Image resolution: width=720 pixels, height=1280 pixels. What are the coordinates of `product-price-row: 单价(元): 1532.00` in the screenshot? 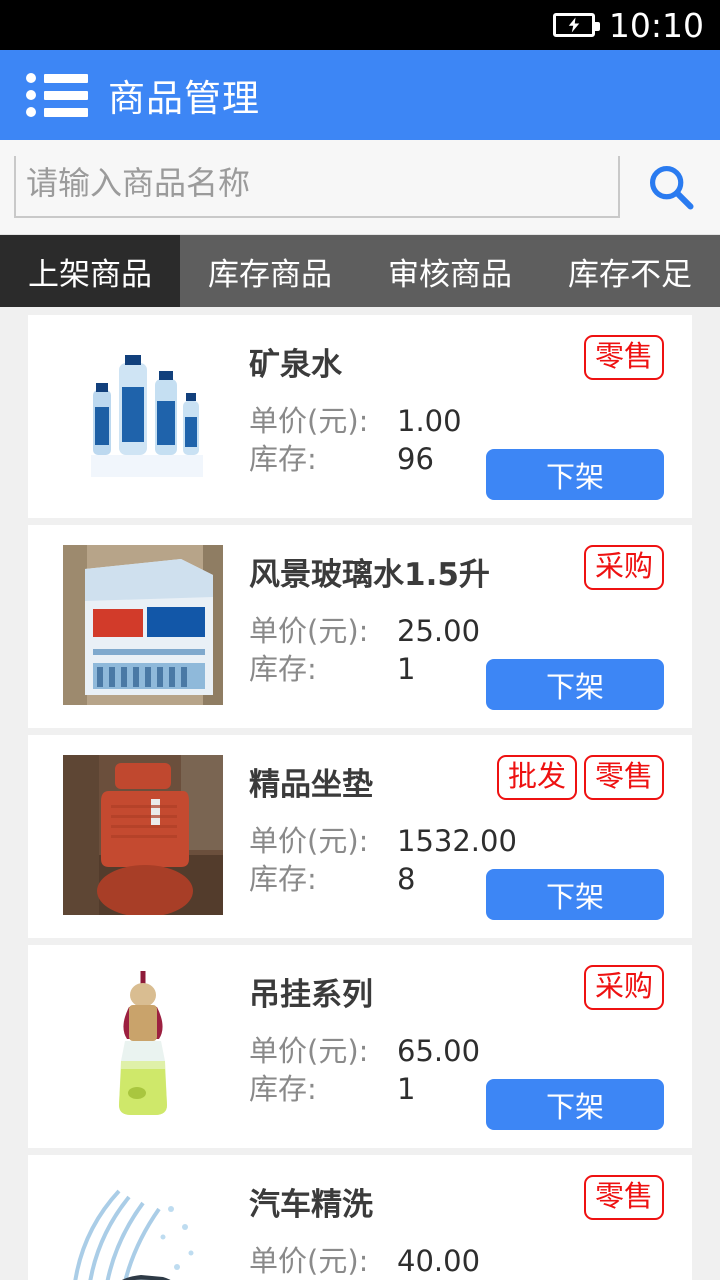 It's located at (470, 841).